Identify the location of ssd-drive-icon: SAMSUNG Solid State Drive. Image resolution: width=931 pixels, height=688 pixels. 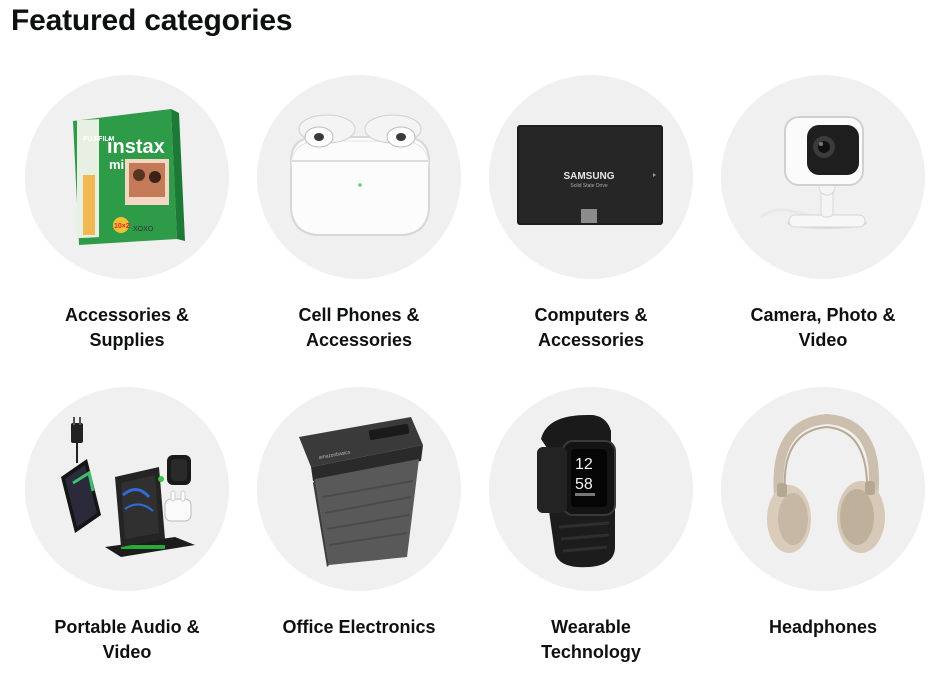
(591, 177).